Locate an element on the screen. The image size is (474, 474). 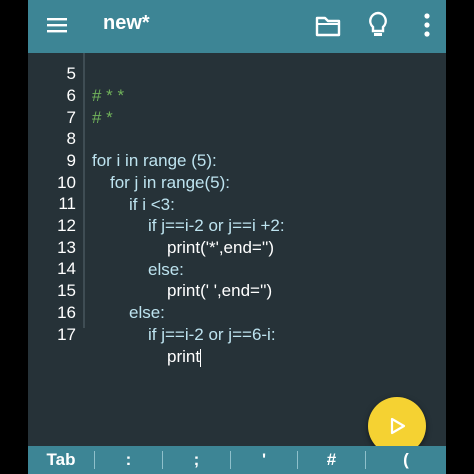
code-line: 14 print(' ',end='') is located at coordinates (237, 268).